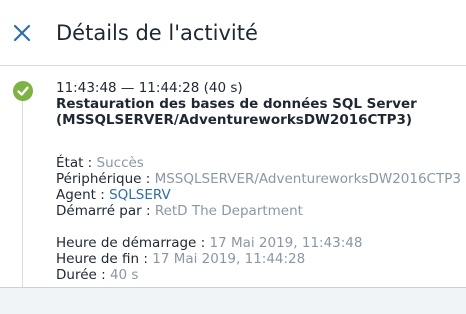  Describe the element at coordinates (22, 188) in the screenshot. I see `timeline-line` at that location.